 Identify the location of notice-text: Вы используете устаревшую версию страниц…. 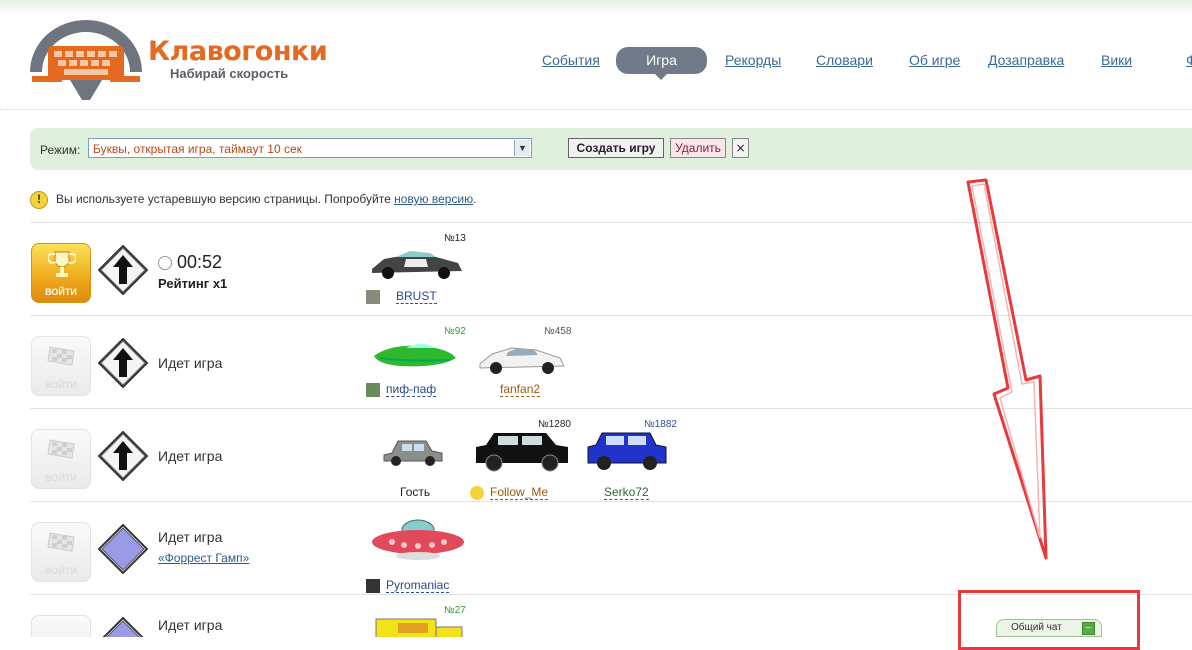
(223, 199).